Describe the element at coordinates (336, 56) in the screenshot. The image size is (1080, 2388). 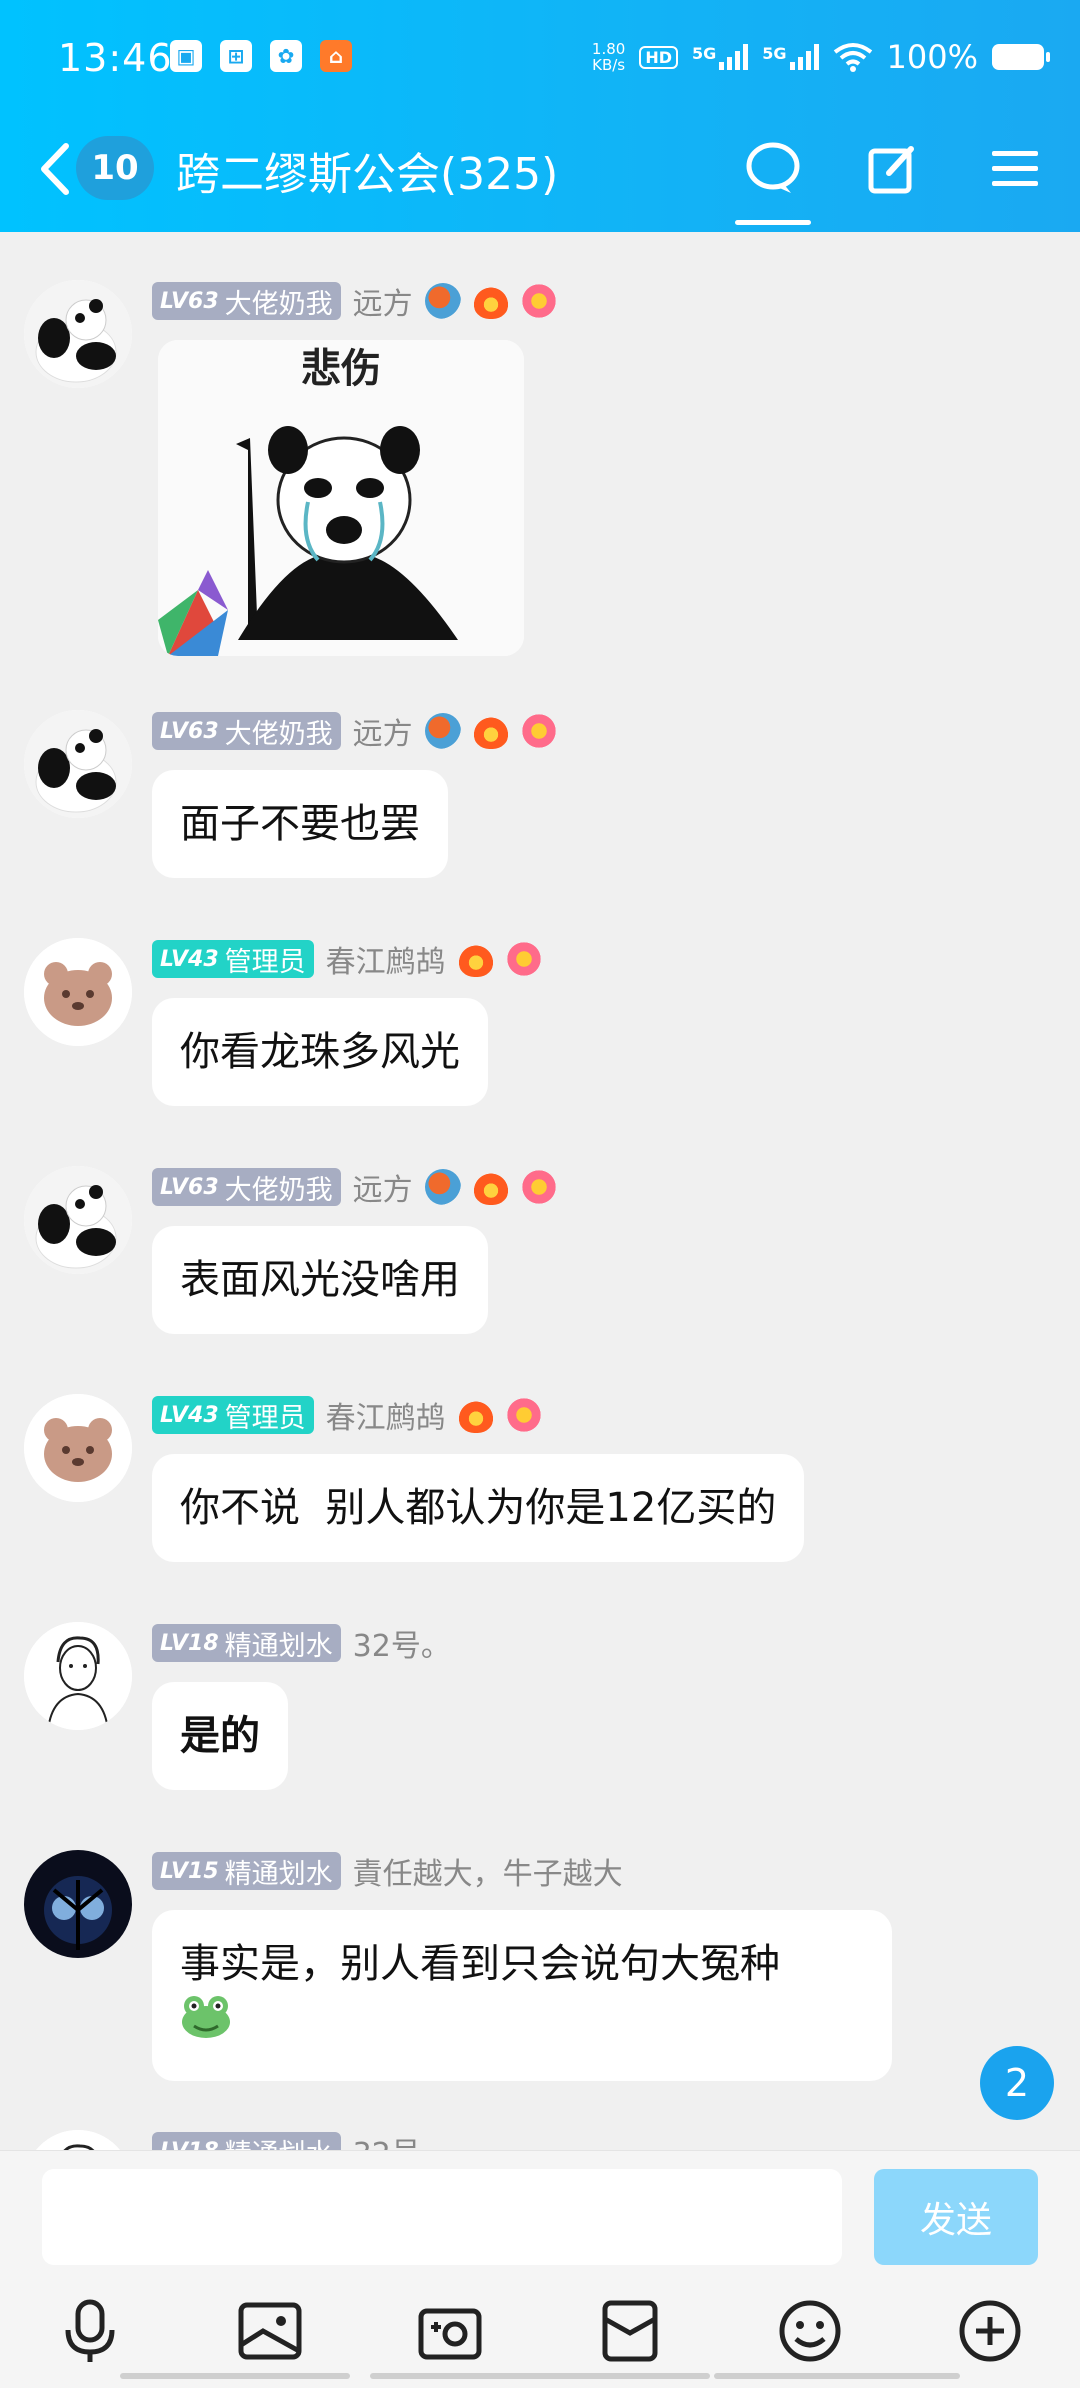
I see `taobao-icon: ⌂` at that location.